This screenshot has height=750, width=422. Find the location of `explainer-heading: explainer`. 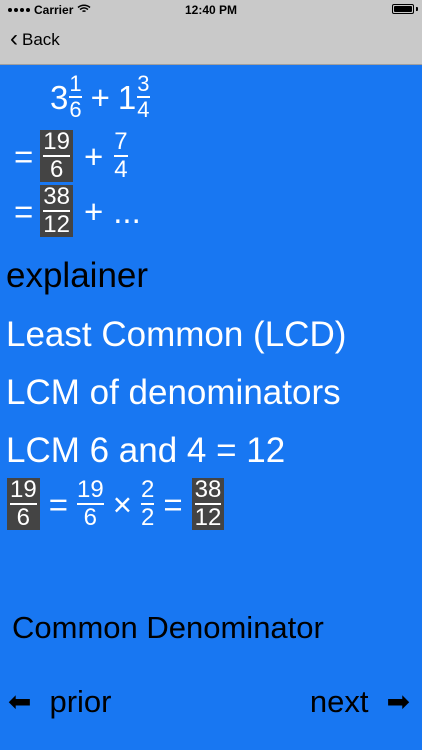

explainer-heading: explainer is located at coordinates (77, 275).